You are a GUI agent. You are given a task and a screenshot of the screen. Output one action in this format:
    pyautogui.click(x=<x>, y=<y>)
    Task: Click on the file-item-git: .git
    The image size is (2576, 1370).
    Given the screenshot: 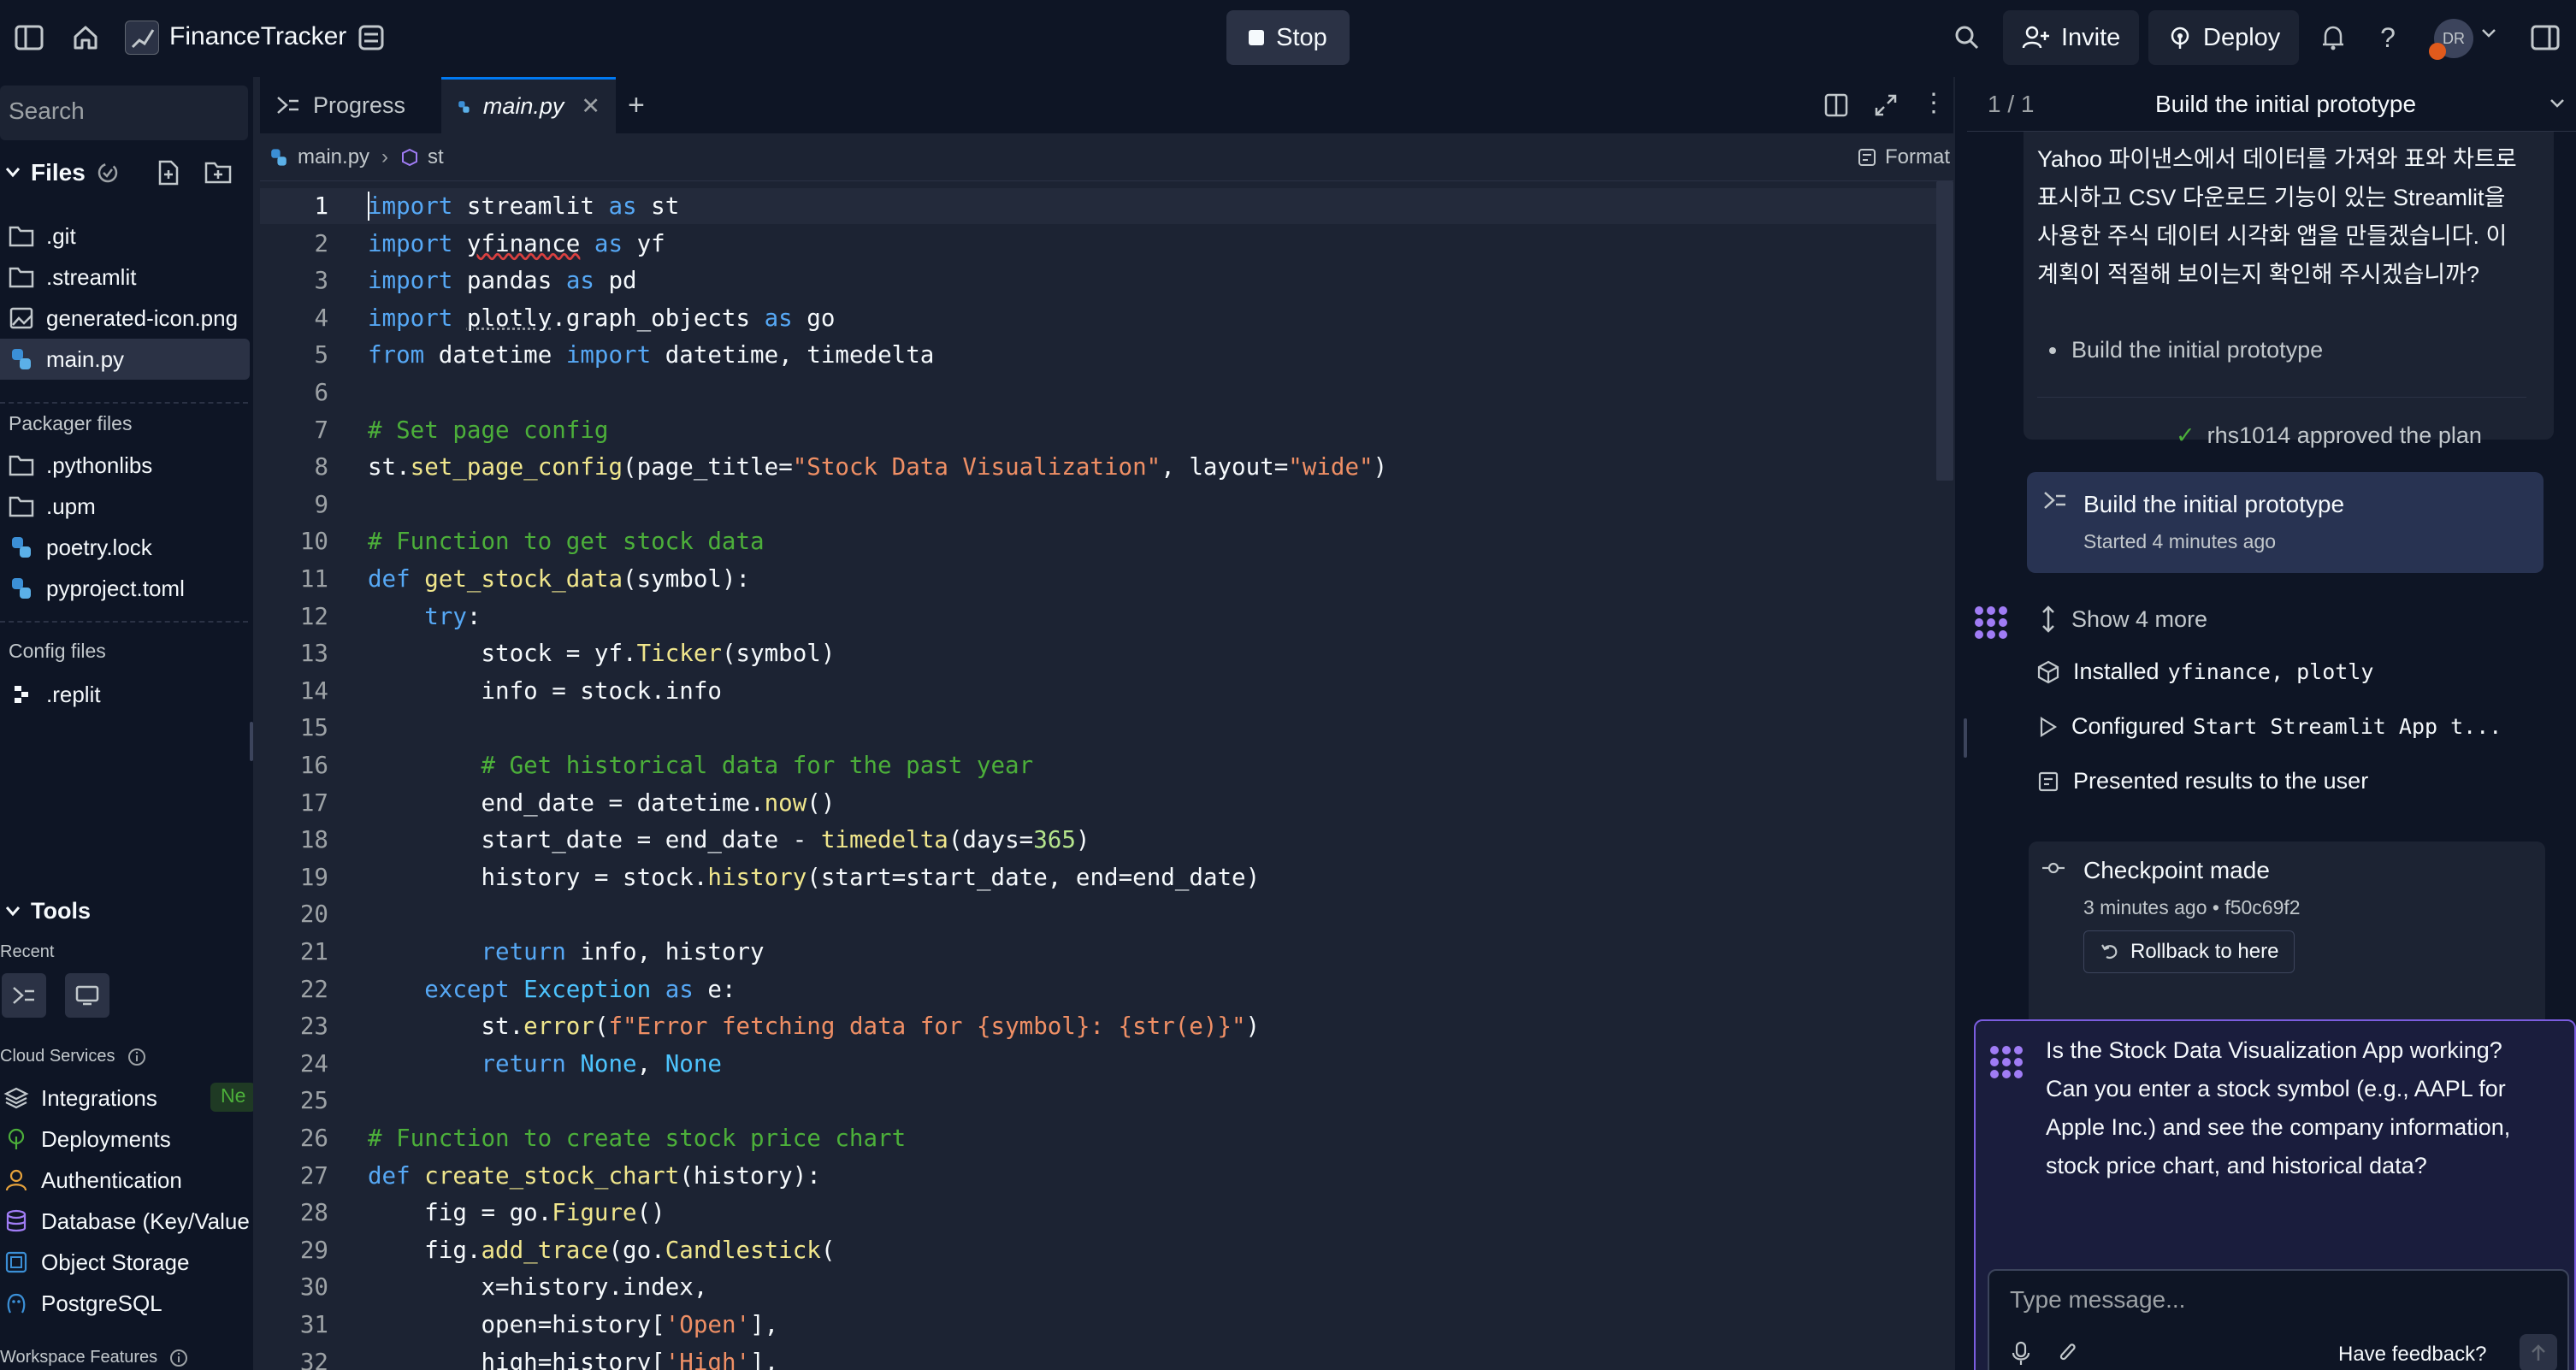 What is the action you would take?
    pyautogui.click(x=125, y=236)
    